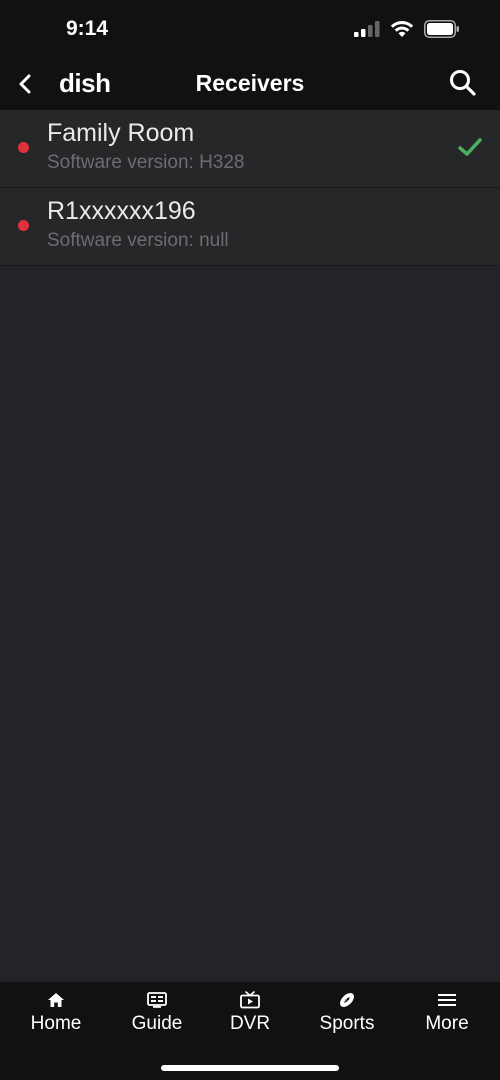 Image resolution: width=500 pixels, height=1080 pixels. Describe the element at coordinates (157, 1000) in the screenshot. I see `guide-icon` at that location.